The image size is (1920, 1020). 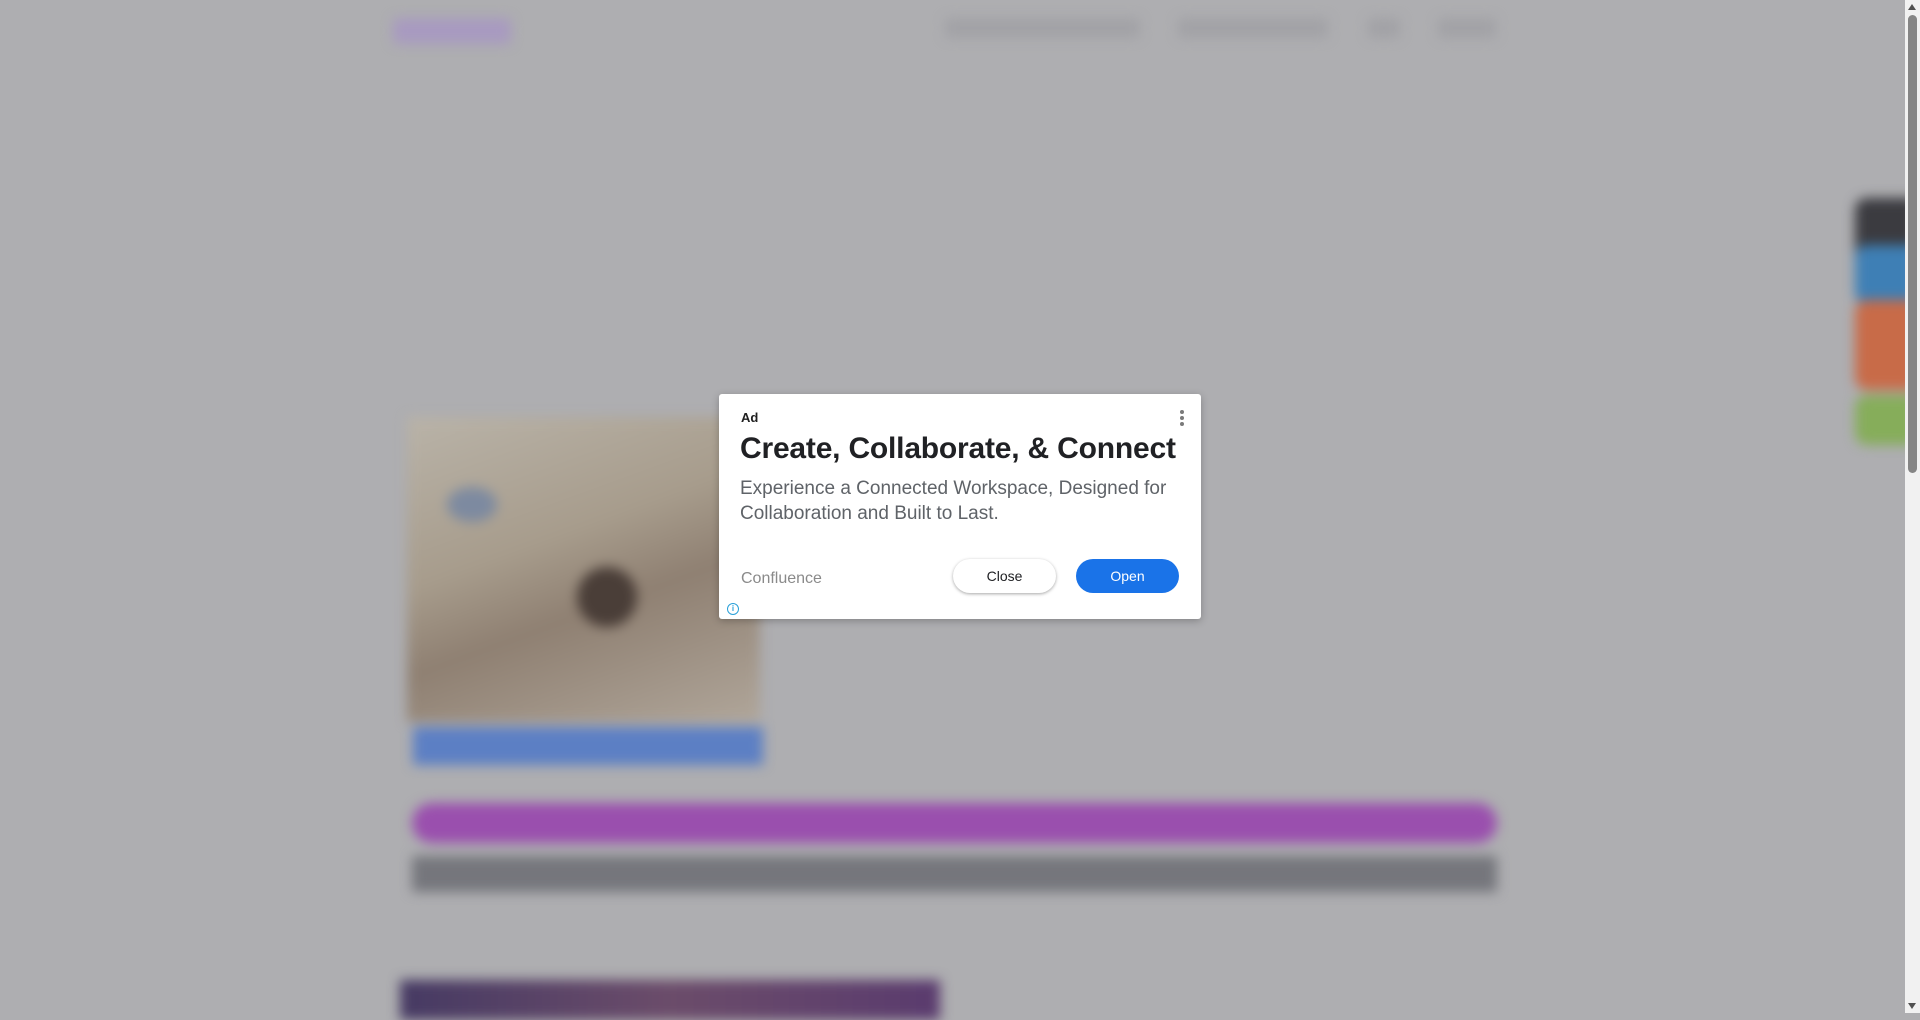 What do you see at coordinates (583, 569) in the screenshot?
I see `article-image` at bounding box center [583, 569].